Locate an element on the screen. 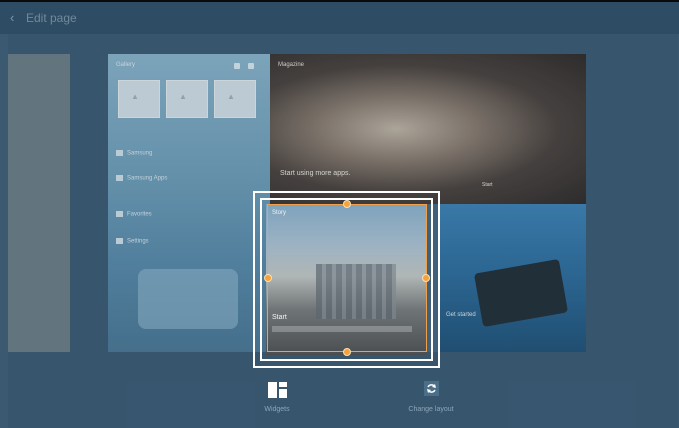 Image resolution: width=679 pixels, height=428 pixels. side-panel-item-label: Favorites is located at coordinates (139, 214).